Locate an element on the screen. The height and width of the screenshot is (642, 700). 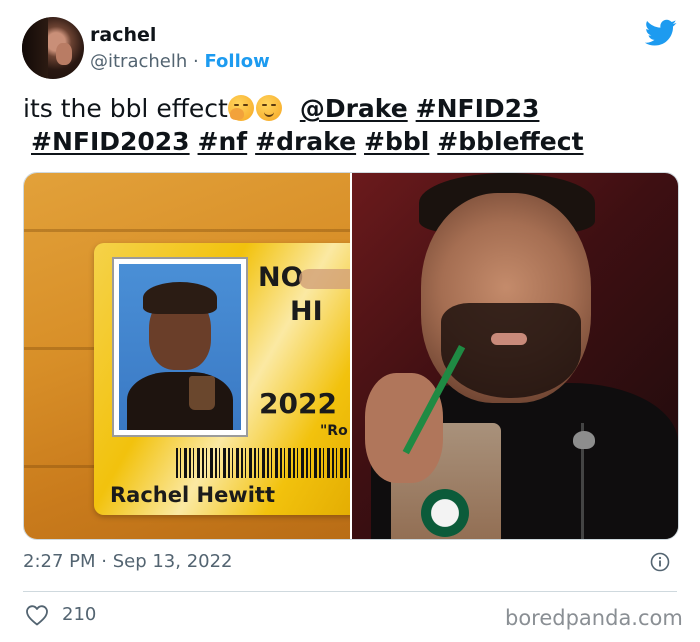
like-count: 210 is located at coordinates (79, 614).